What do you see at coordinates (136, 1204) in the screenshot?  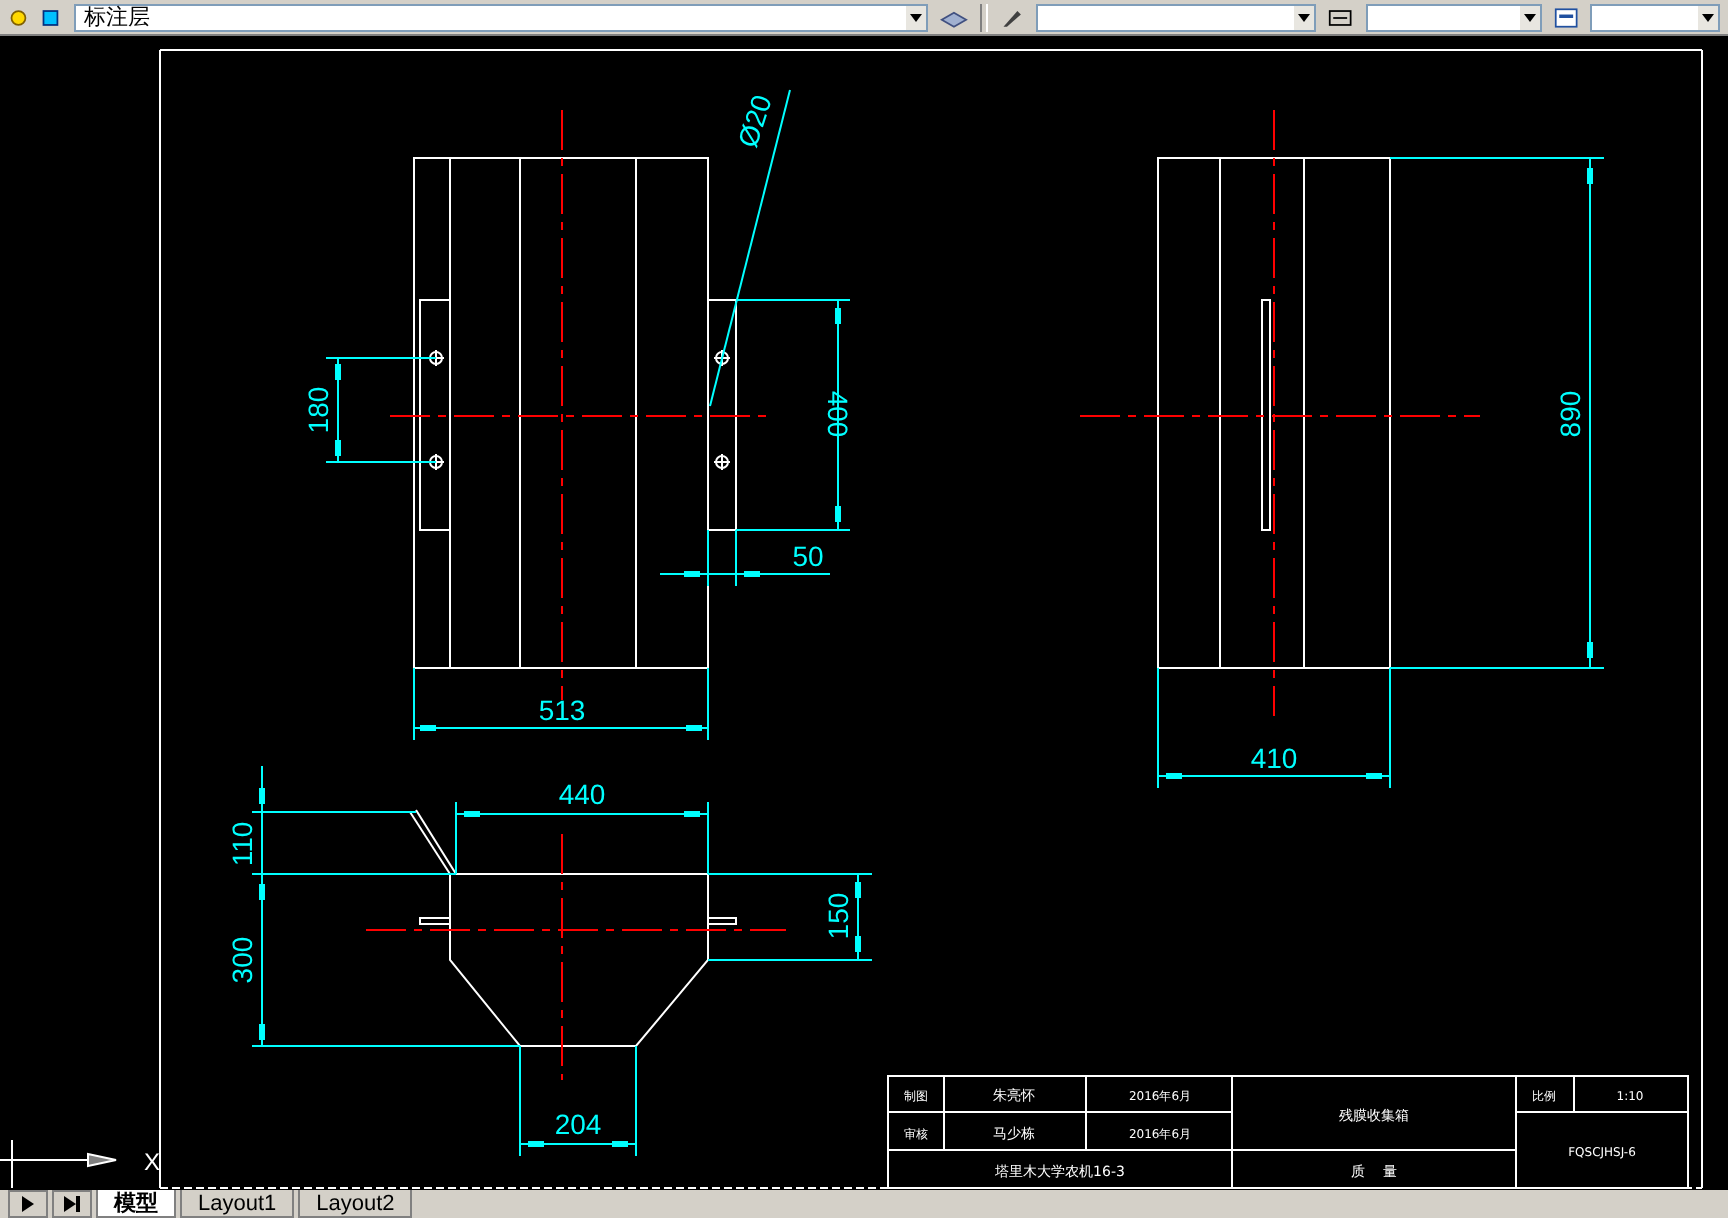 I see `layout-tab: 模型` at bounding box center [136, 1204].